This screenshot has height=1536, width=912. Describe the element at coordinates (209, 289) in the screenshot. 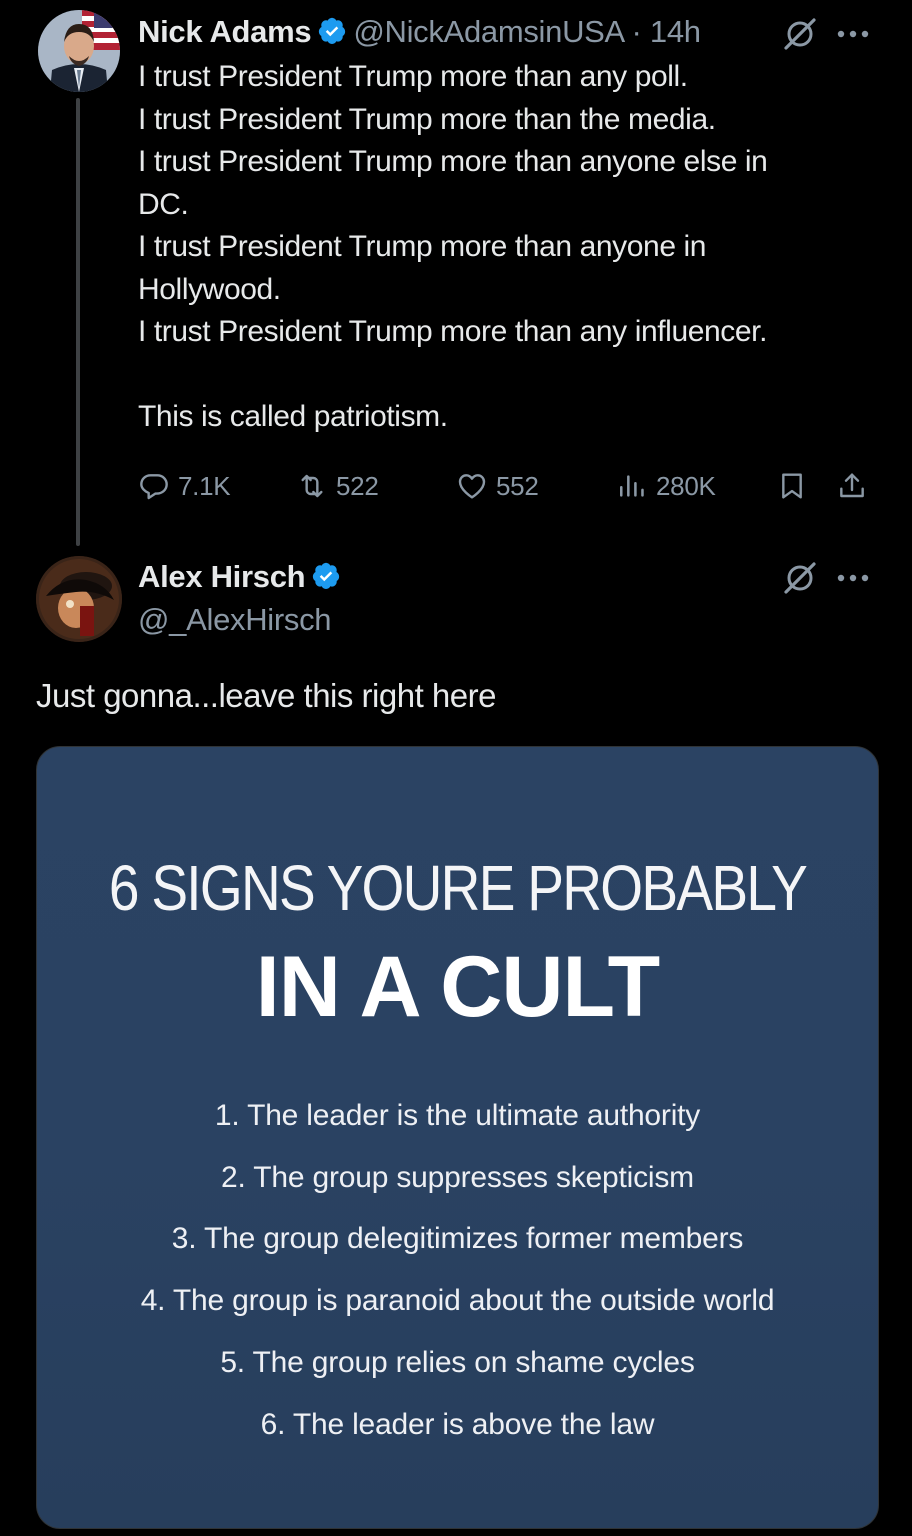

I see `tweet1-line: Hollywood.` at that location.